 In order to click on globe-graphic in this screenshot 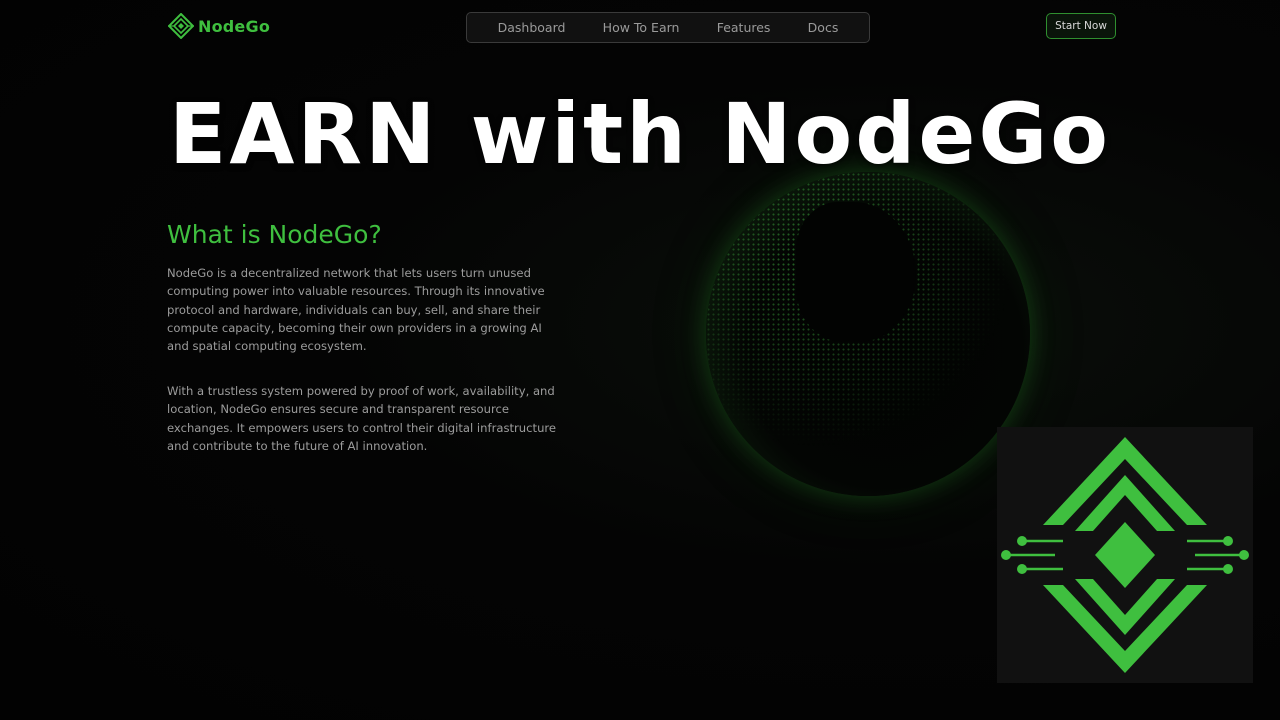, I will do `click(868, 334)`.